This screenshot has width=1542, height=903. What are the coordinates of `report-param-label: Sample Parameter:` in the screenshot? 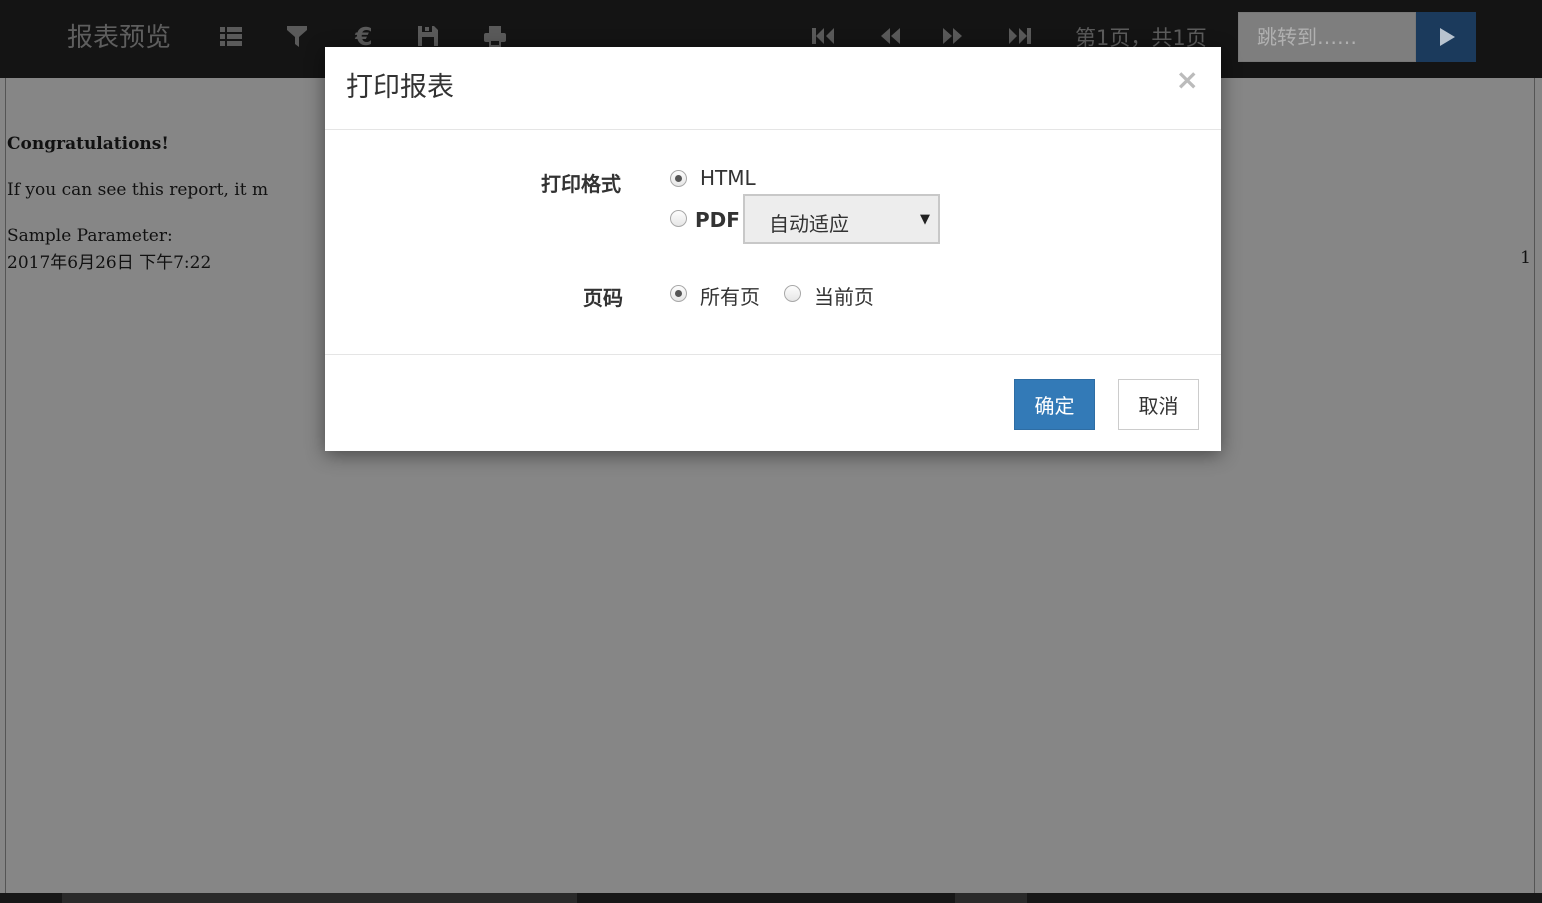 It's located at (90, 236).